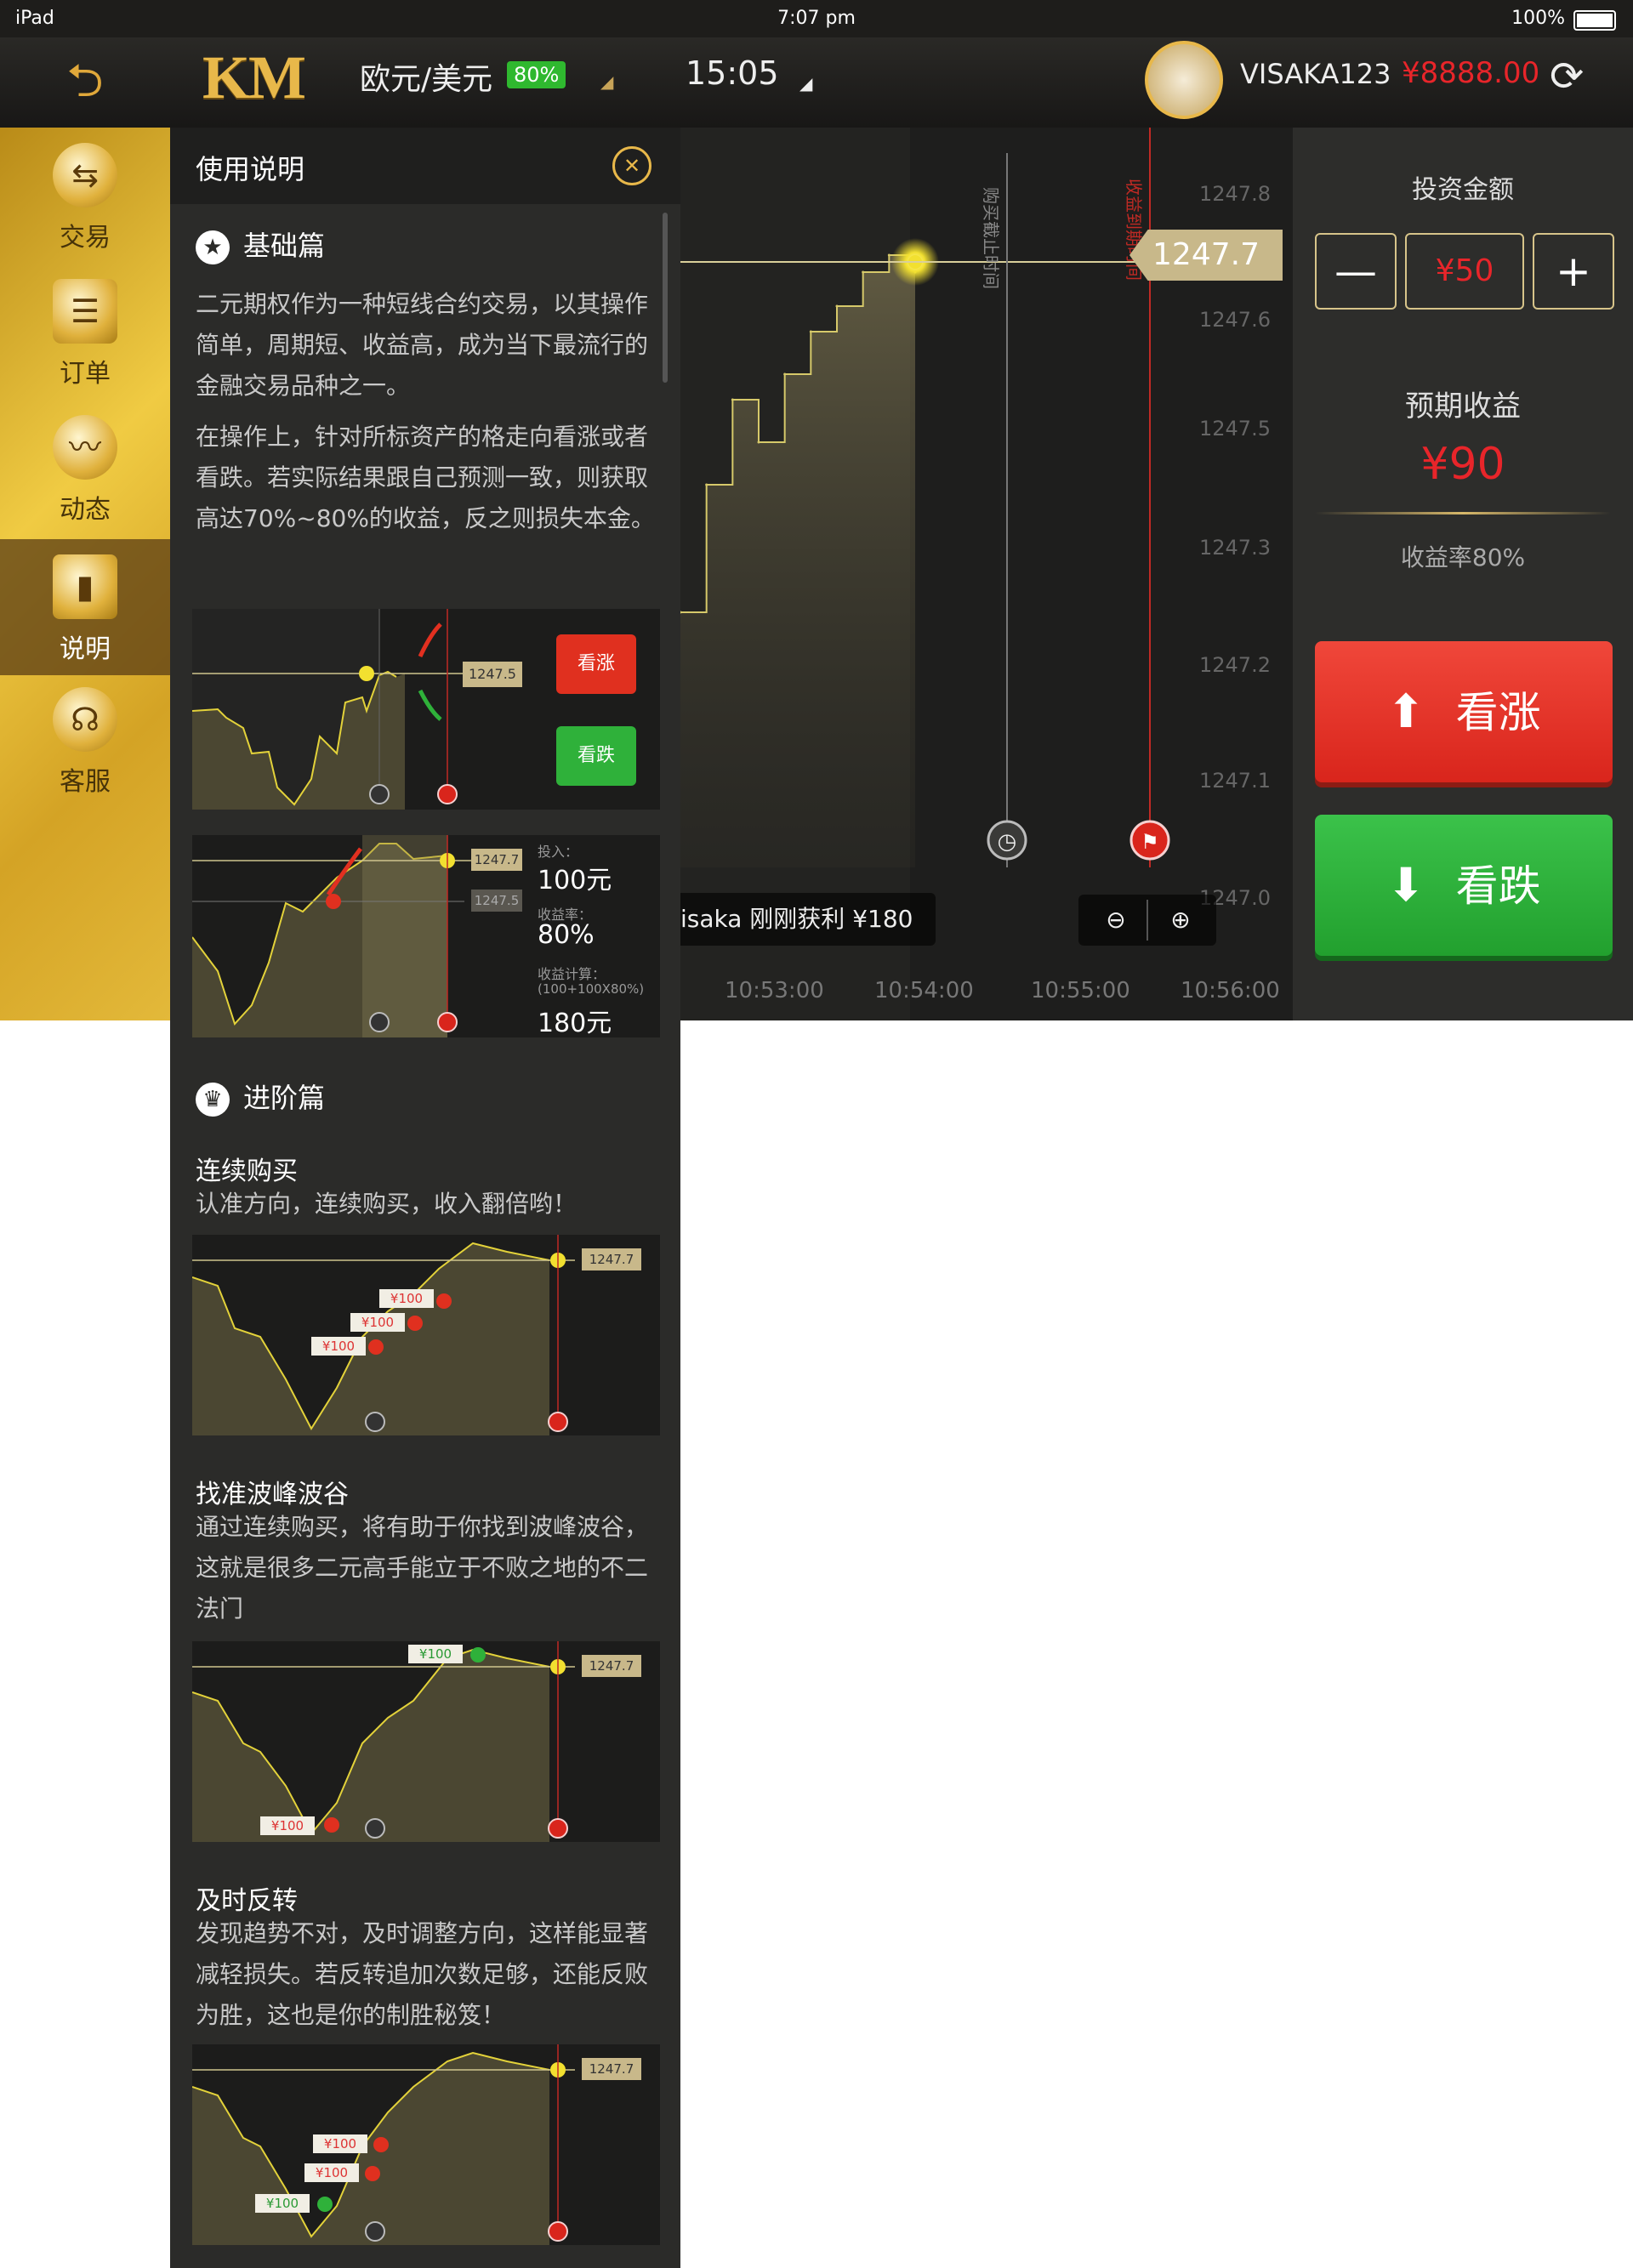 The height and width of the screenshot is (2268, 1633). I want to click on advanced-section-title: ♛ 进阶篇, so click(260, 1097).